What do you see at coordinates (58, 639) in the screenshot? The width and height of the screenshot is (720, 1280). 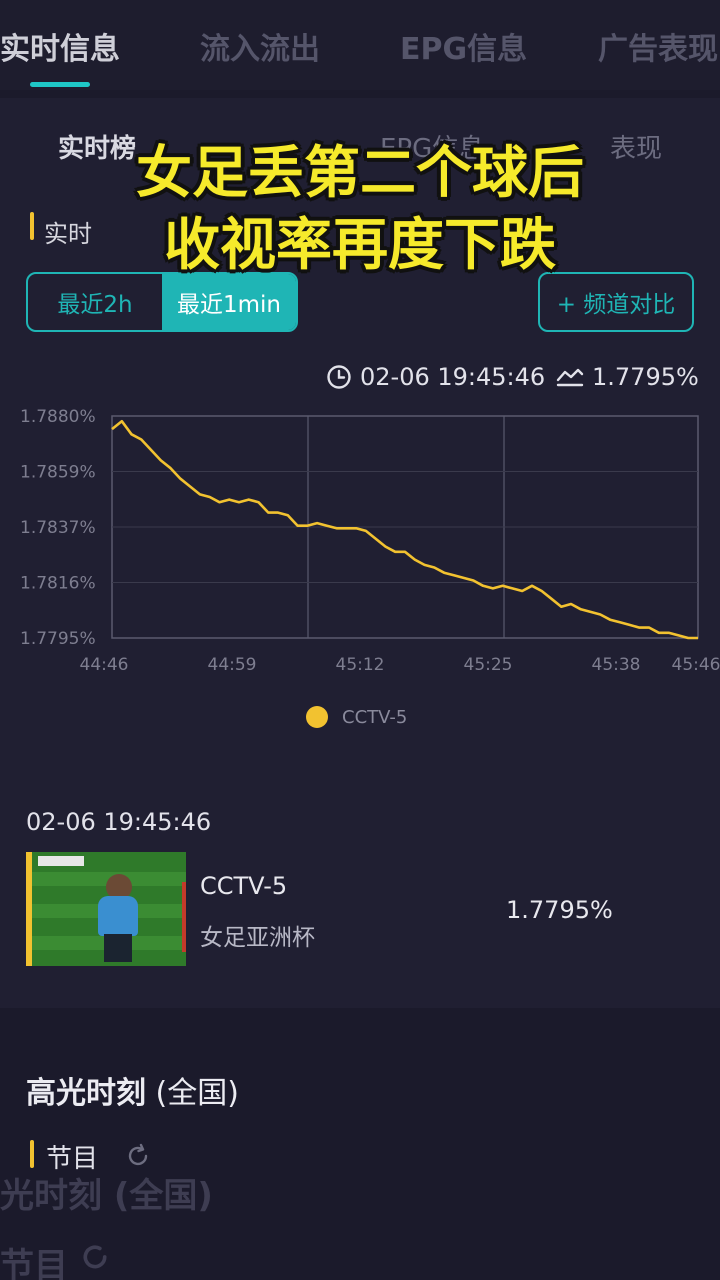 I see `y-tick-label: 1.7795%` at bounding box center [58, 639].